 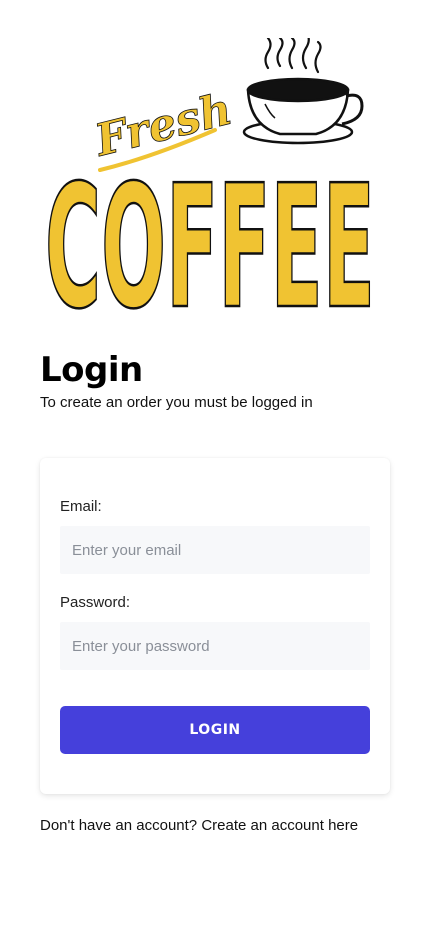 I want to click on signup-prompt-text: Don't have an account?, so click(x=119, y=825).